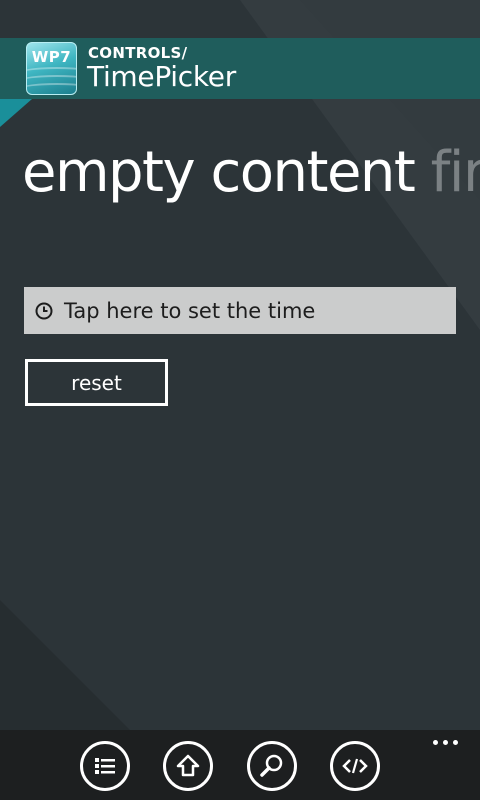 The width and height of the screenshot is (480, 800). I want to click on list-button, so click(105, 766).